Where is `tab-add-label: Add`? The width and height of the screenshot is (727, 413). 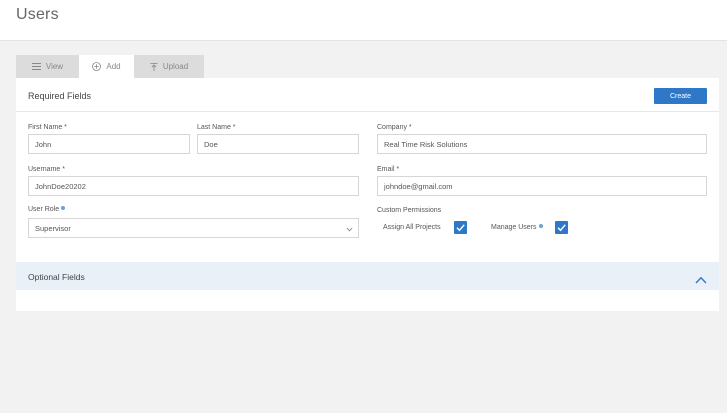 tab-add-label: Add is located at coordinates (113, 66).